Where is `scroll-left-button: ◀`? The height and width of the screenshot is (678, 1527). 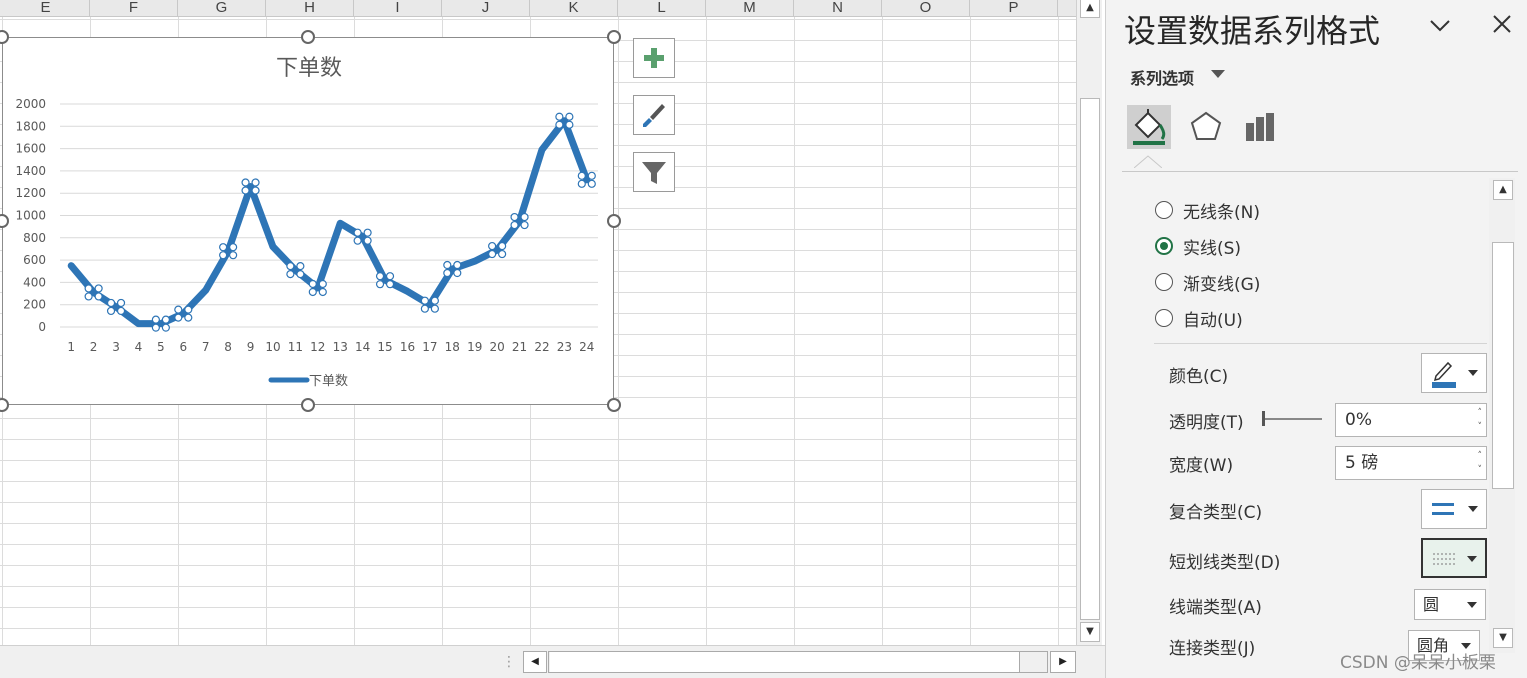 scroll-left-button: ◀ is located at coordinates (535, 662).